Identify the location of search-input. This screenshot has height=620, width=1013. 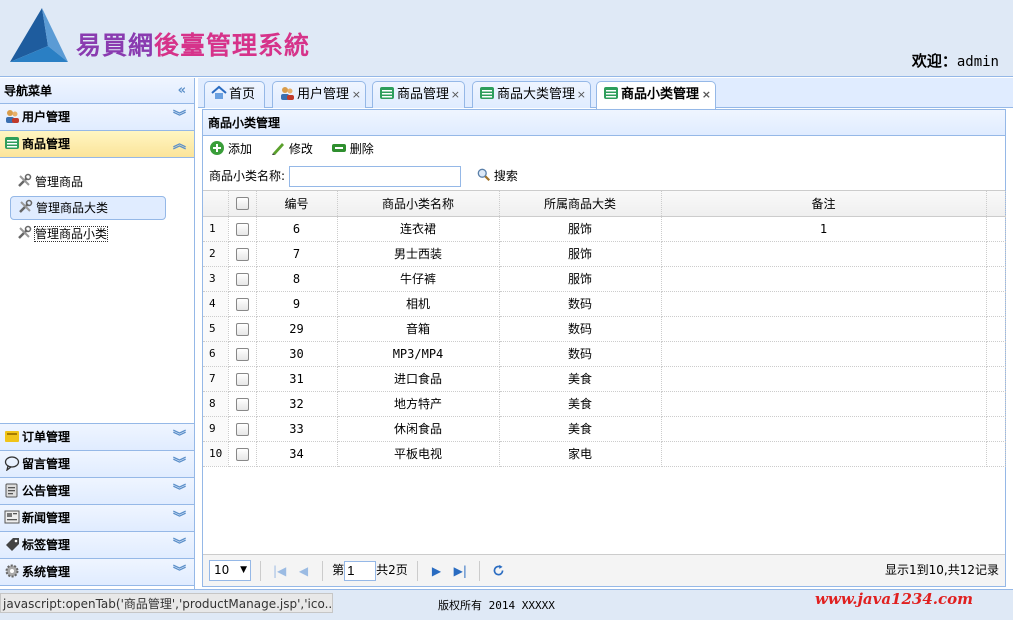
(375, 176).